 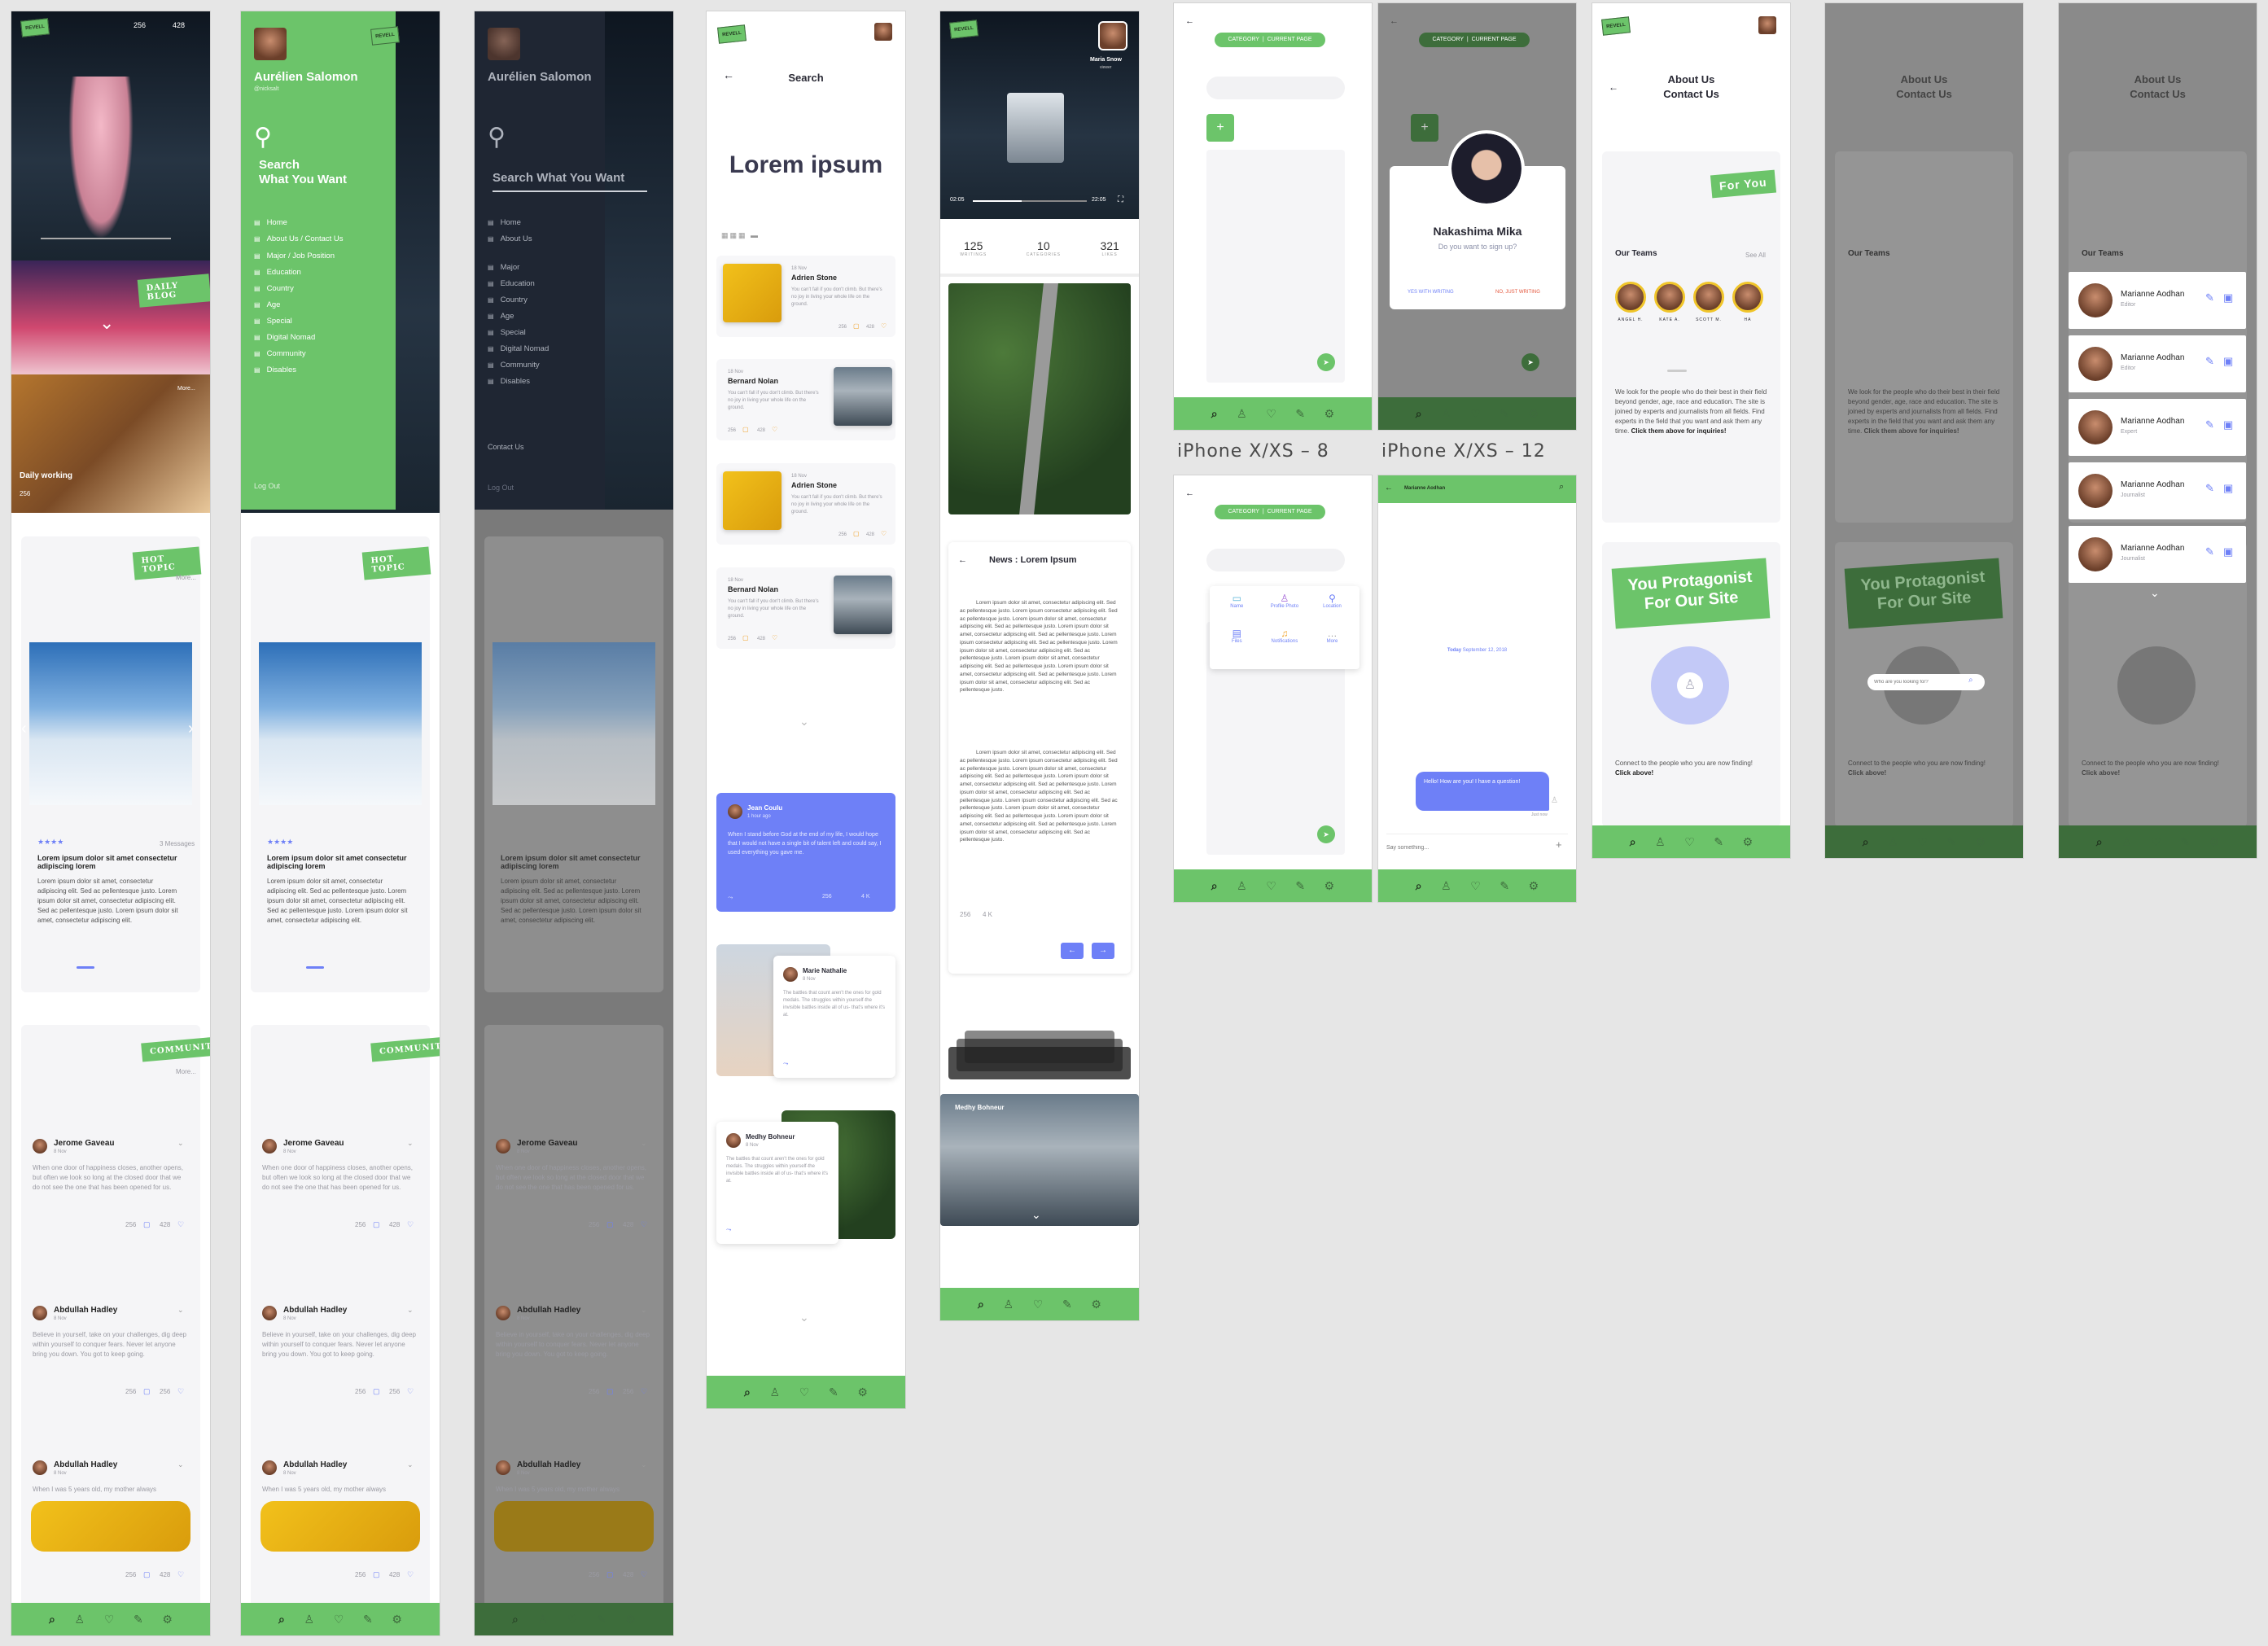 What do you see at coordinates (24, 729) in the screenshot?
I see `chevron-left-icon: ‹` at bounding box center [24, 729].